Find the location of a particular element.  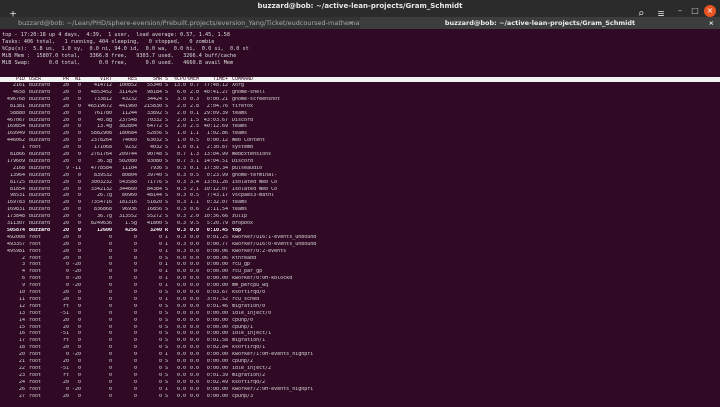

cell-virt: 171068 is located at coordinates (102, 148).